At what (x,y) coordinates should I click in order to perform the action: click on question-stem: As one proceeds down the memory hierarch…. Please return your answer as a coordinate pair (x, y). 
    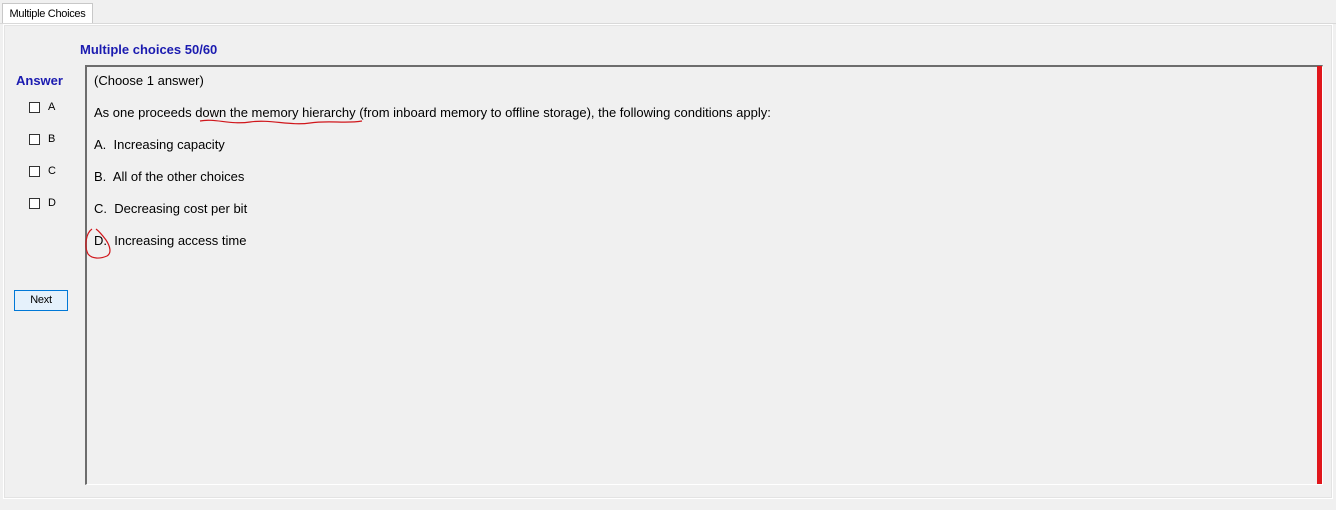
    Looking at the image, I should click on (432, 112).